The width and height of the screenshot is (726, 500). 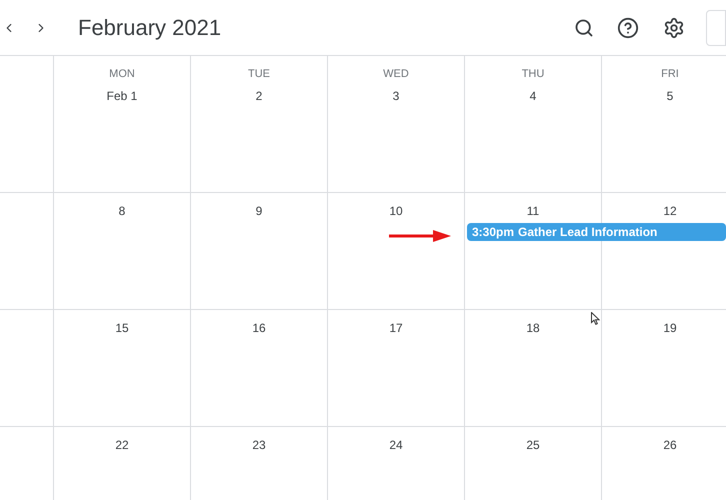 I want to click on day-number: 8, so click(x=122, y=211).